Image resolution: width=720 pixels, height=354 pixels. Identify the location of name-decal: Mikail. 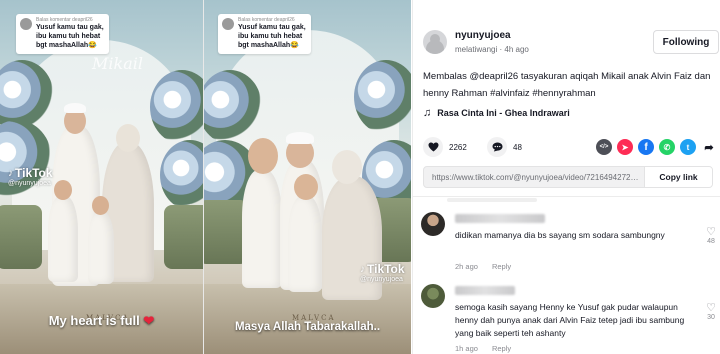
(117, 63).